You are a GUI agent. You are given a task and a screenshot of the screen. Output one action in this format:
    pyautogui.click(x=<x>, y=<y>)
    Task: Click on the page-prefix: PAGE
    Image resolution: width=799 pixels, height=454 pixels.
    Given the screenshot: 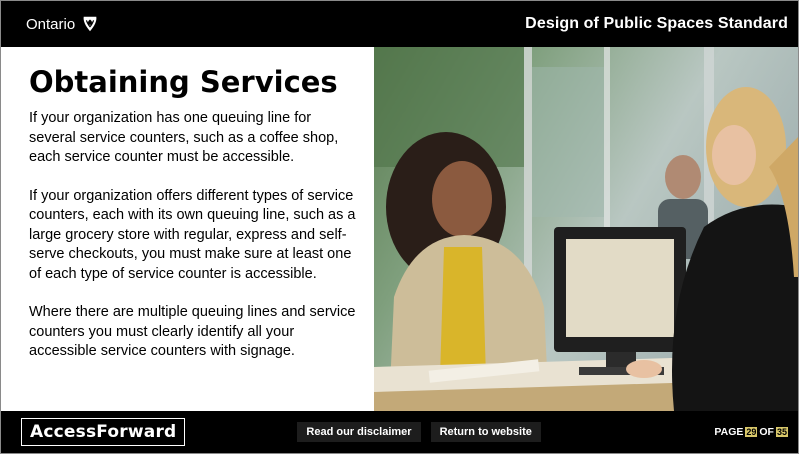 What is the action you would take?
    pyautogui.click(x=729, y=432)
    